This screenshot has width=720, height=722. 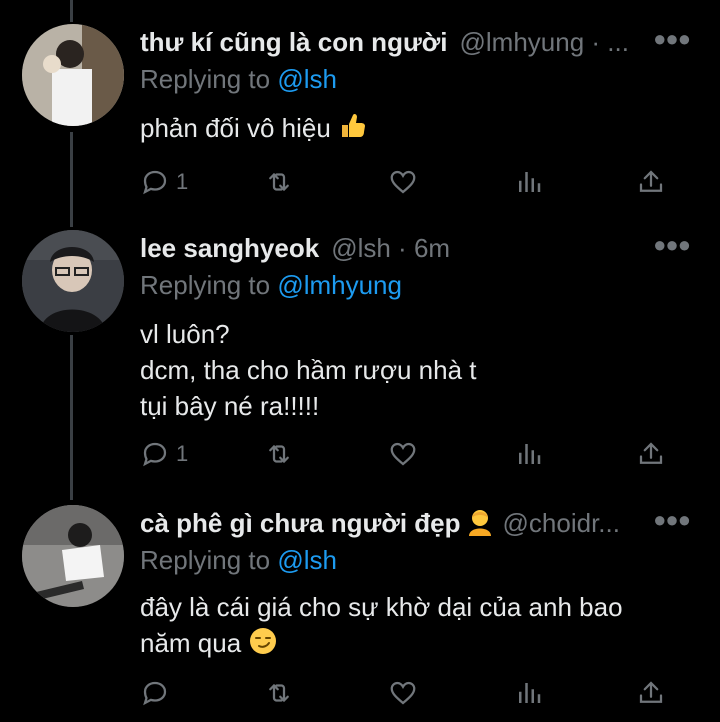 I want to click on handle-and-time: @lsh · 6m, so click(x=391, y=247).